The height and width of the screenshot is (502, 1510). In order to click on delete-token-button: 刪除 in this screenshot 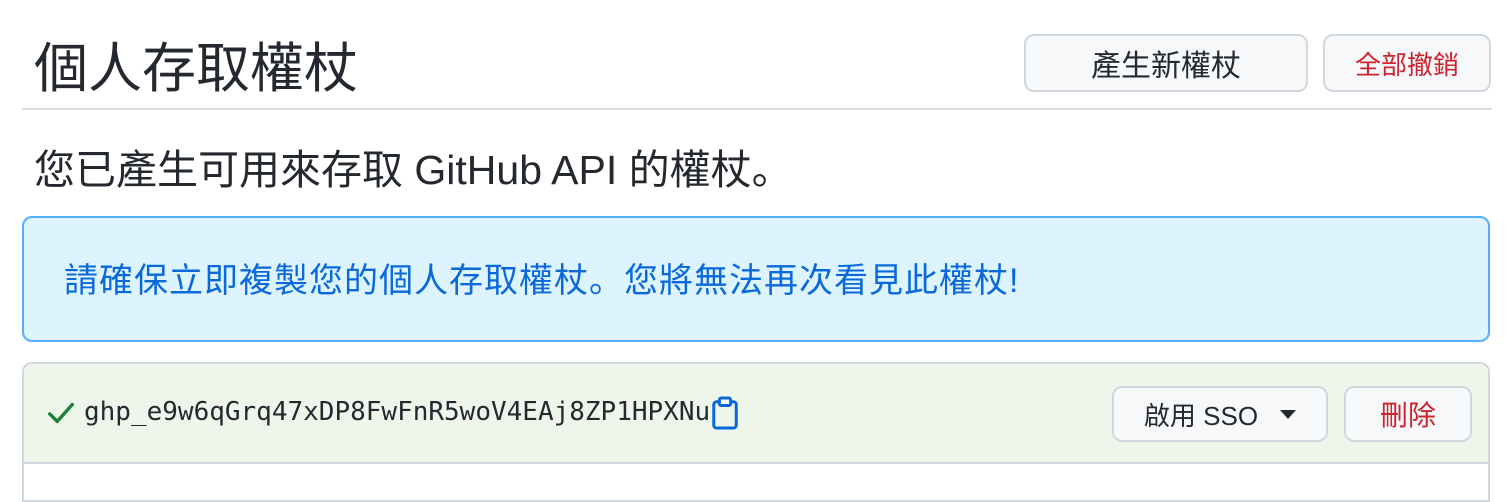, I will do `click(1408, 414)`.